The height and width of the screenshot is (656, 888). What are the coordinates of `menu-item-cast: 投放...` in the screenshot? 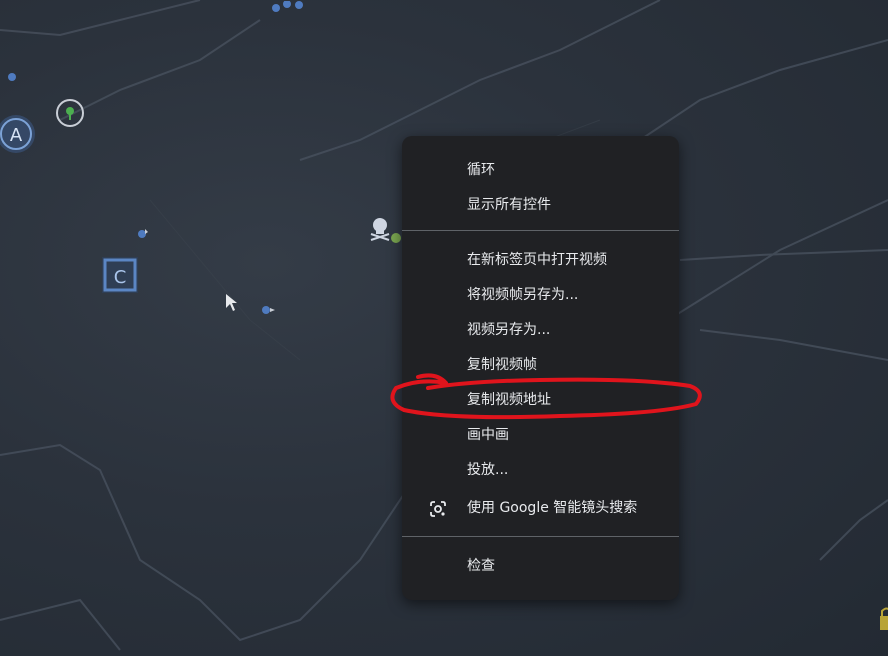 It's located at (540, 470).